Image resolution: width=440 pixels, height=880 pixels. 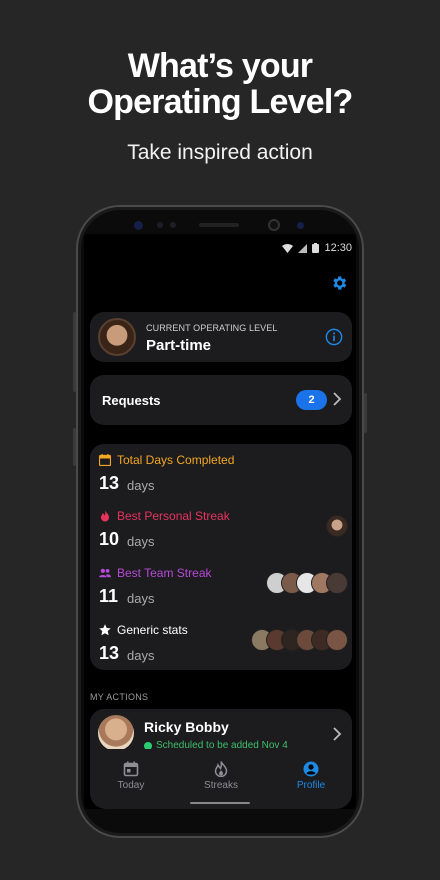 I want to click on stat-value: 10, so click(x=109, y=539).